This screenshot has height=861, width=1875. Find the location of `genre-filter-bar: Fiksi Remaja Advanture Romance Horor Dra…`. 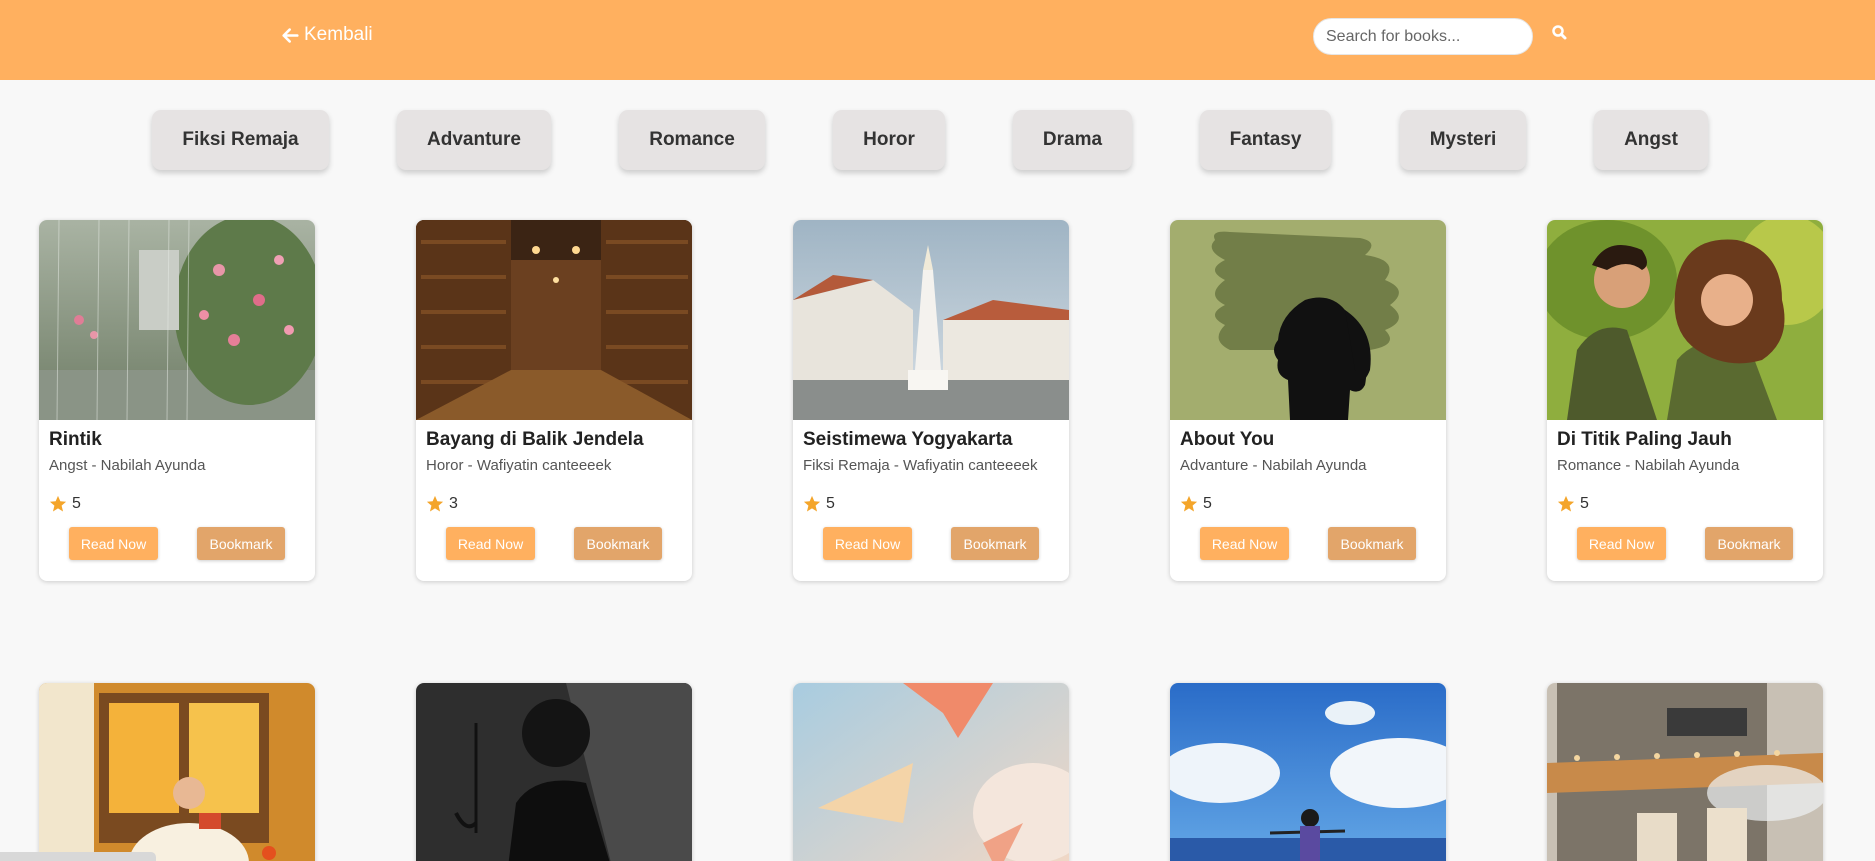

genre-filter-bar: Fiksi Remaja Advanture Romance Horor Dra… is located at coordinates (937, 140).